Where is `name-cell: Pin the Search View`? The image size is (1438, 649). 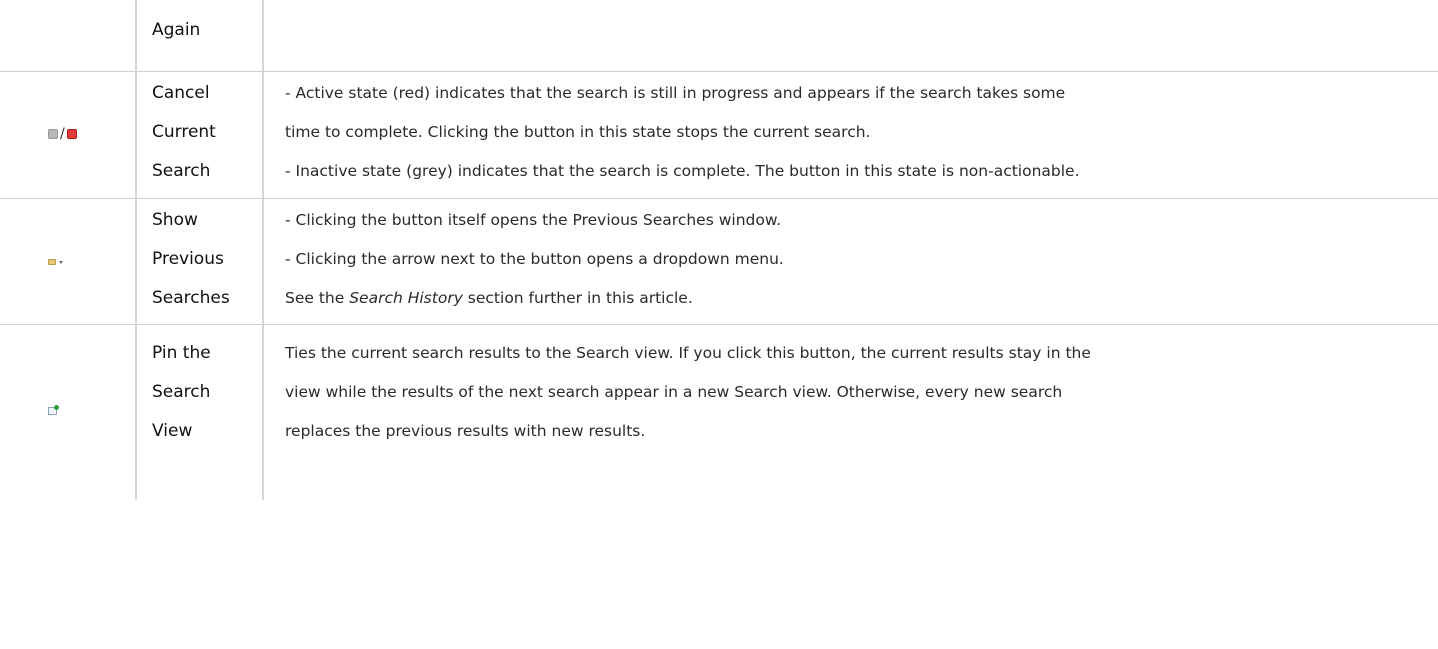 name-cell: Pin the Search View is located at coordinates (200, 412).